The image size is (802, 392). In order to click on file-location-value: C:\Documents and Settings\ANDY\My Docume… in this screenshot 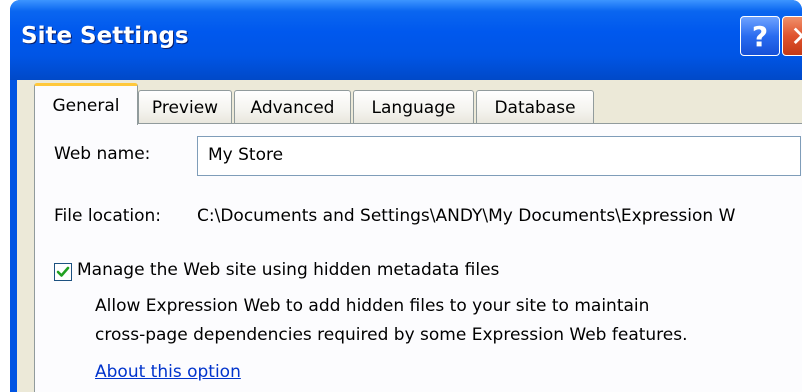, I will do `click(466, 216)`.